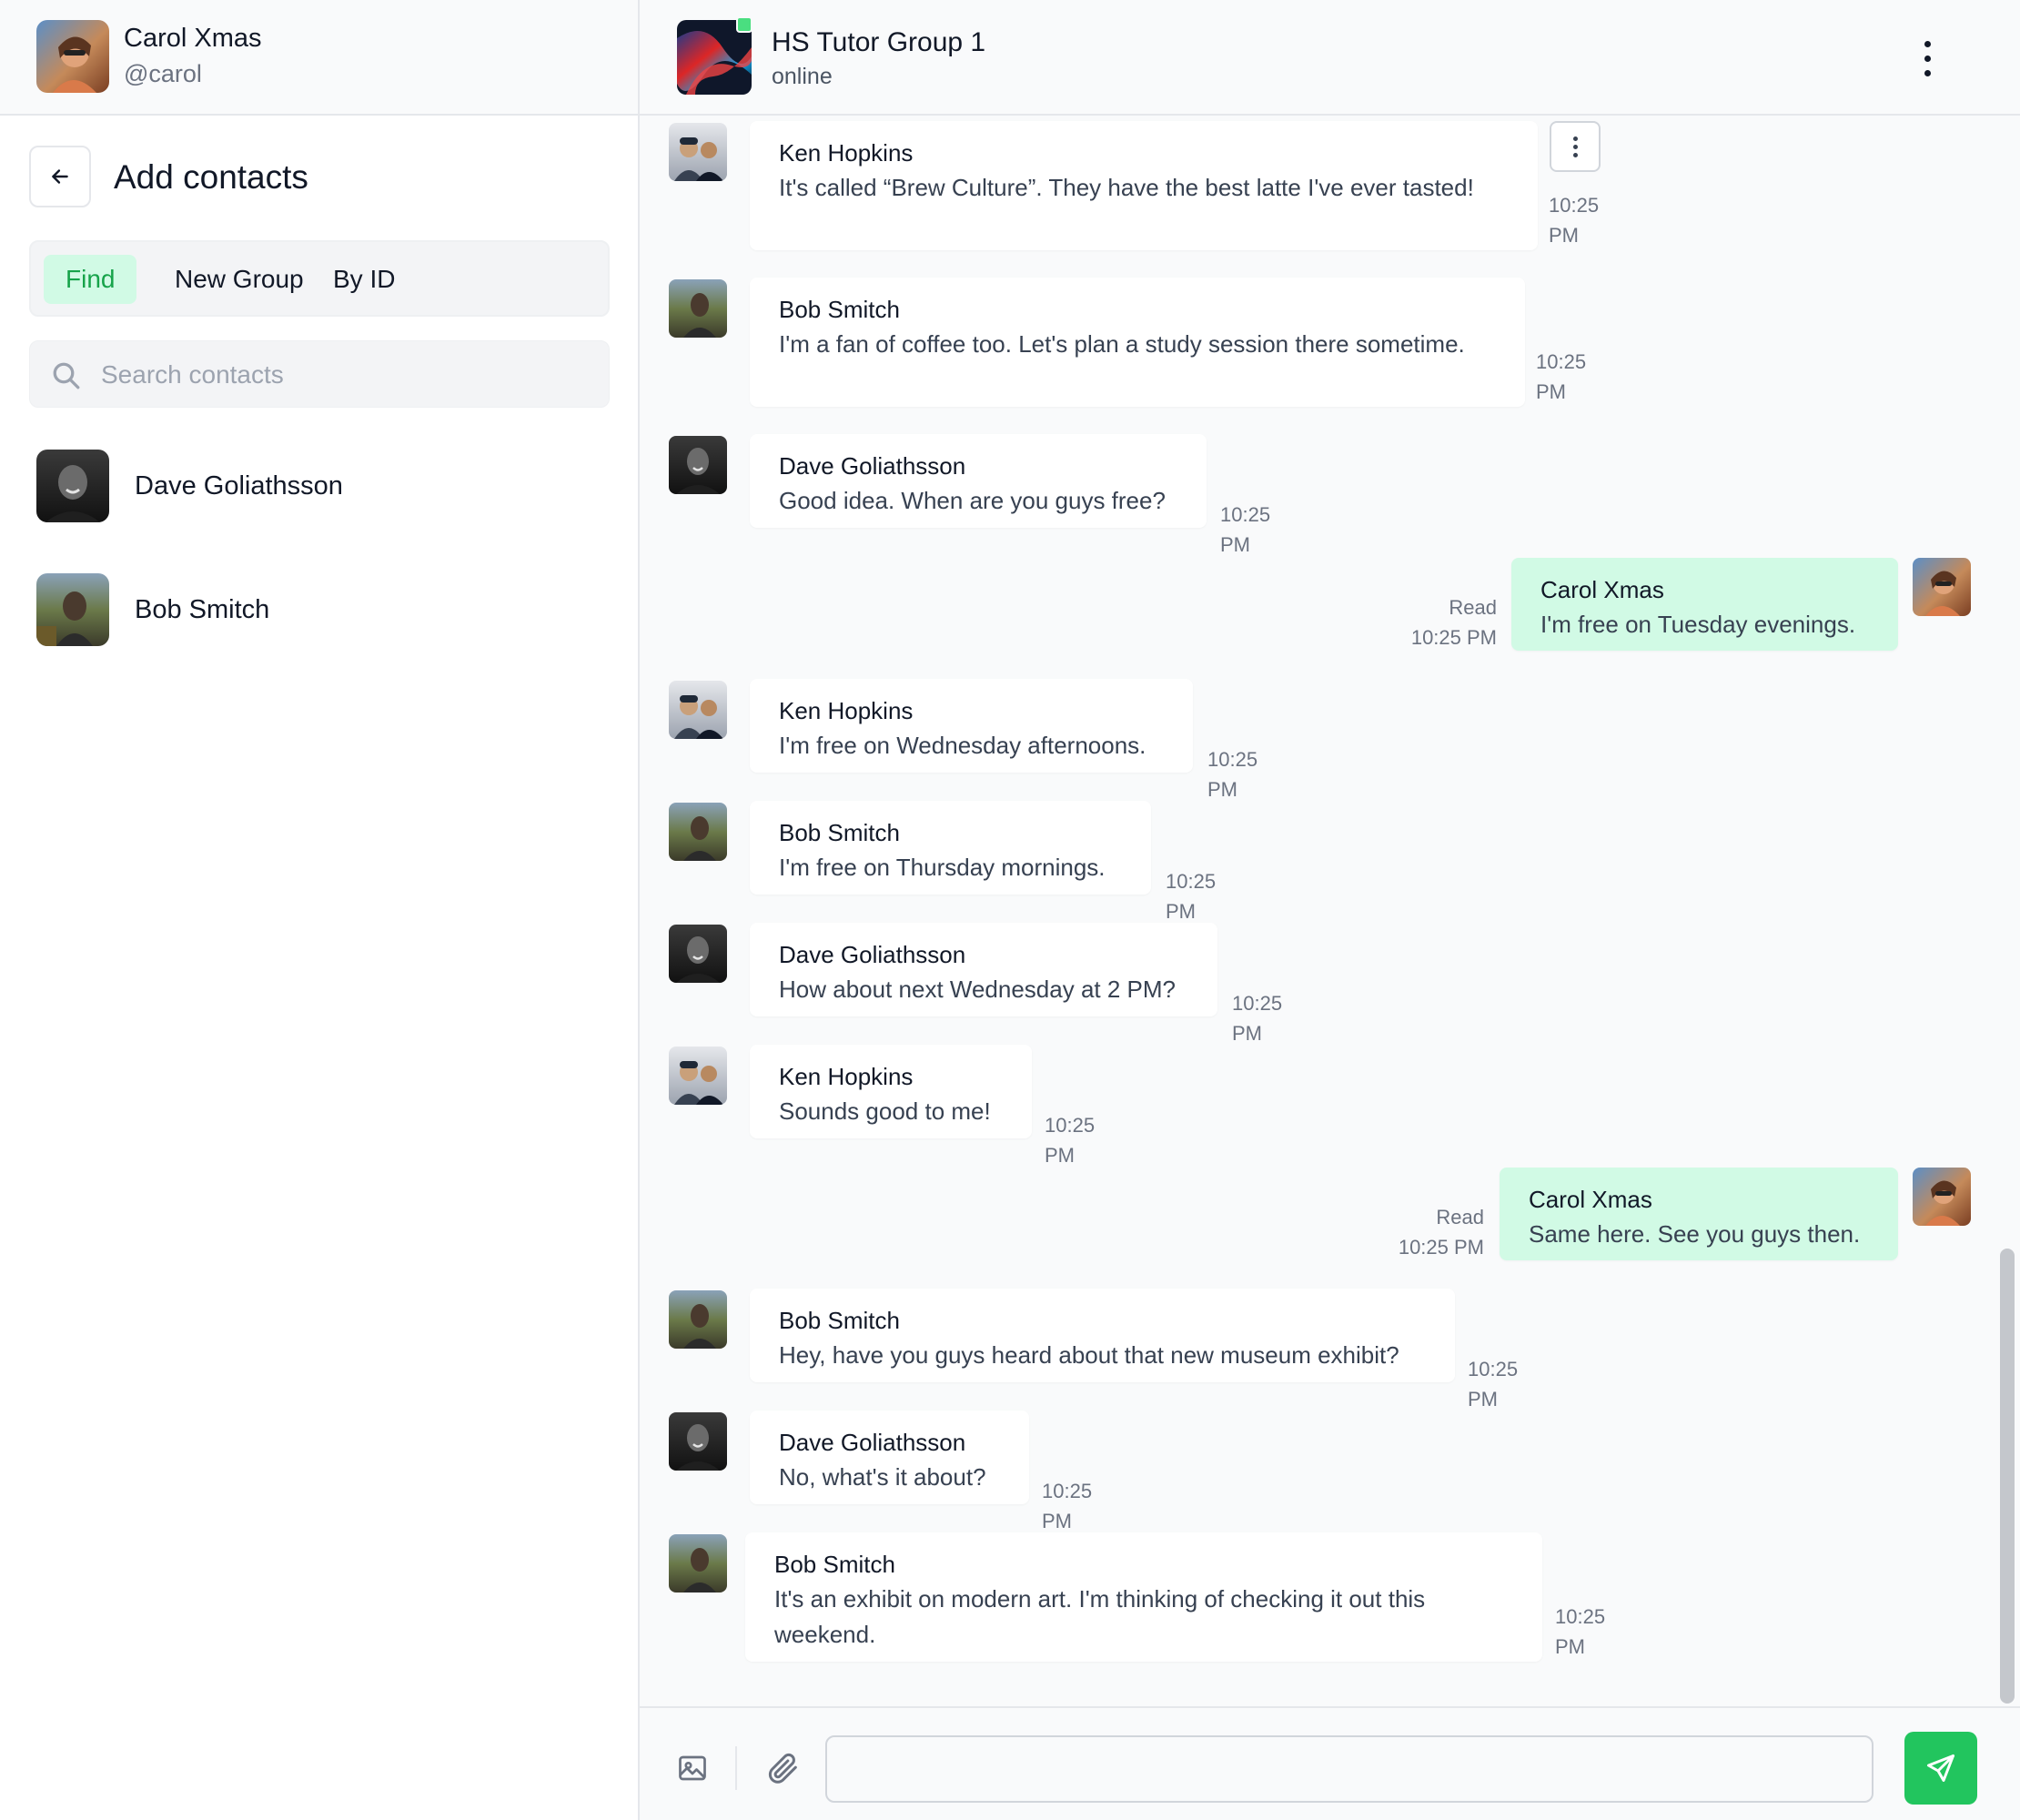  Describe the element at coordinates (1928, 58) in the screenshot. I see `more-vertical-icon` at that location.